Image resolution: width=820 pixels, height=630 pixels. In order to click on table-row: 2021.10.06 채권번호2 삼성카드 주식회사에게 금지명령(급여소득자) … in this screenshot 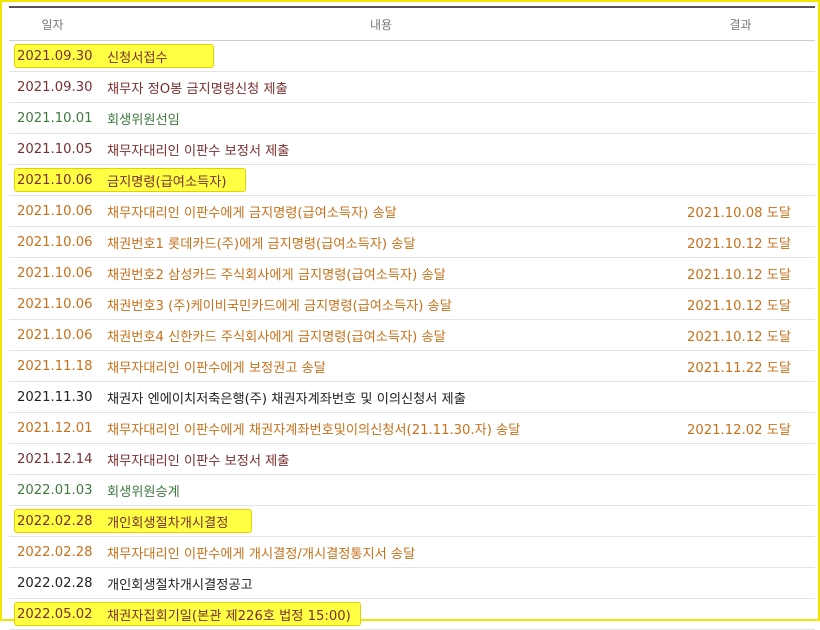, I will do `click(412, 273)`.